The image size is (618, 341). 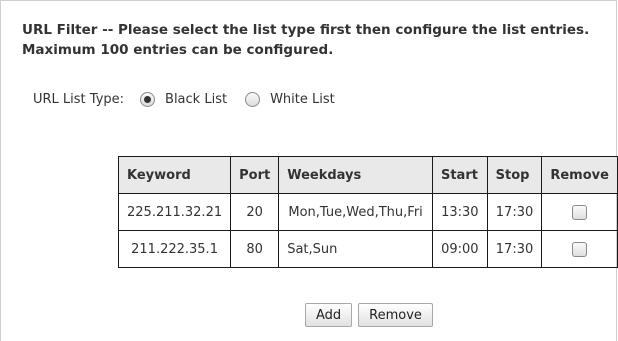 I want to click on url-list-type-group: URL List Type: Black List White List, so click(x=193, y=99).